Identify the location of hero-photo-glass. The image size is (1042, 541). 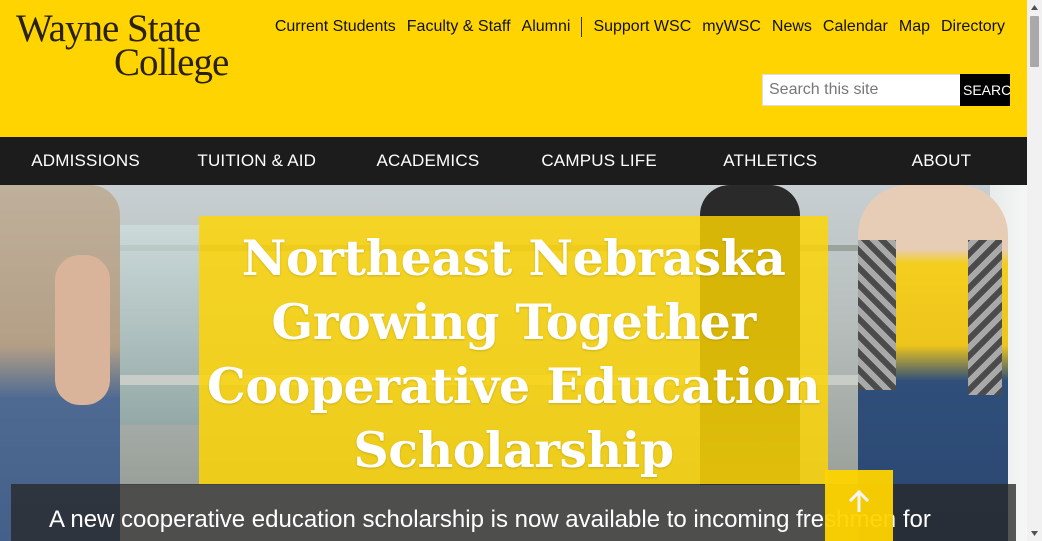
(160, 325).